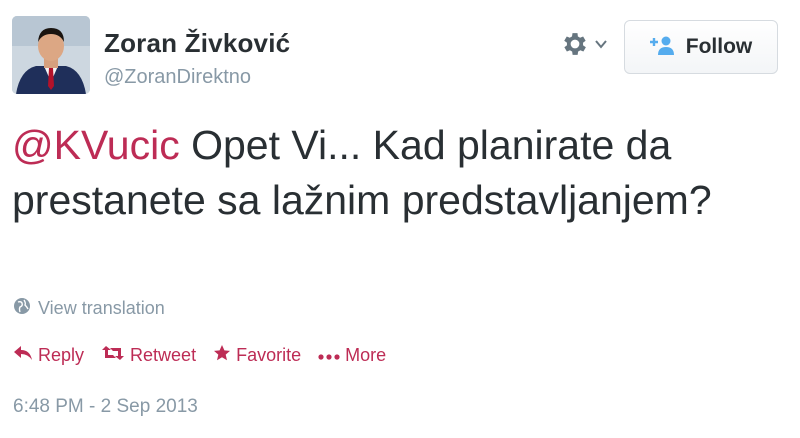 This screenshot has height=438, width=800. I want to click on retweet-action: Retweet, so click(148, 355).